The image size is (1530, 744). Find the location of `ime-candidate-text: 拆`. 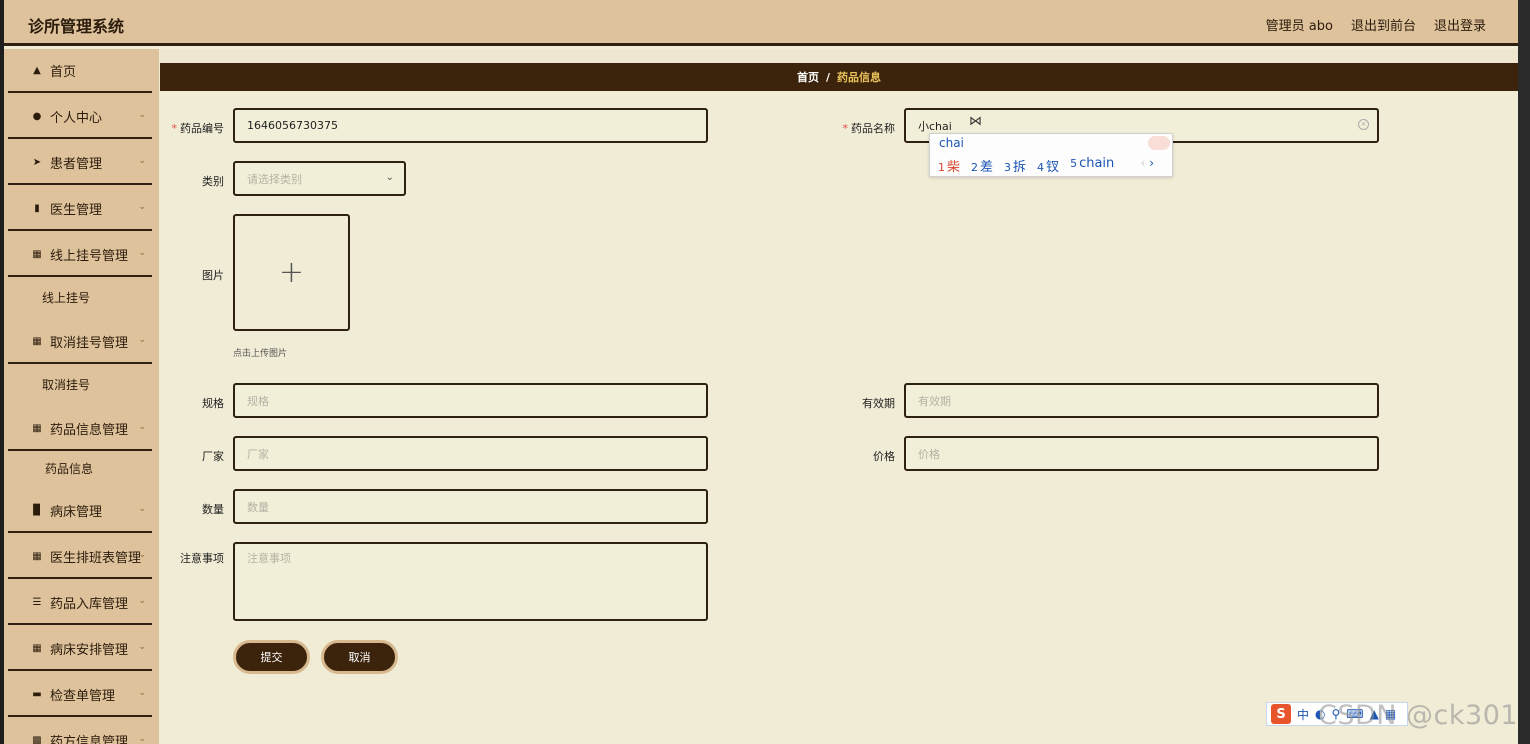

ime-candidate-text: 拆 is located at coordinates (1020, 167).